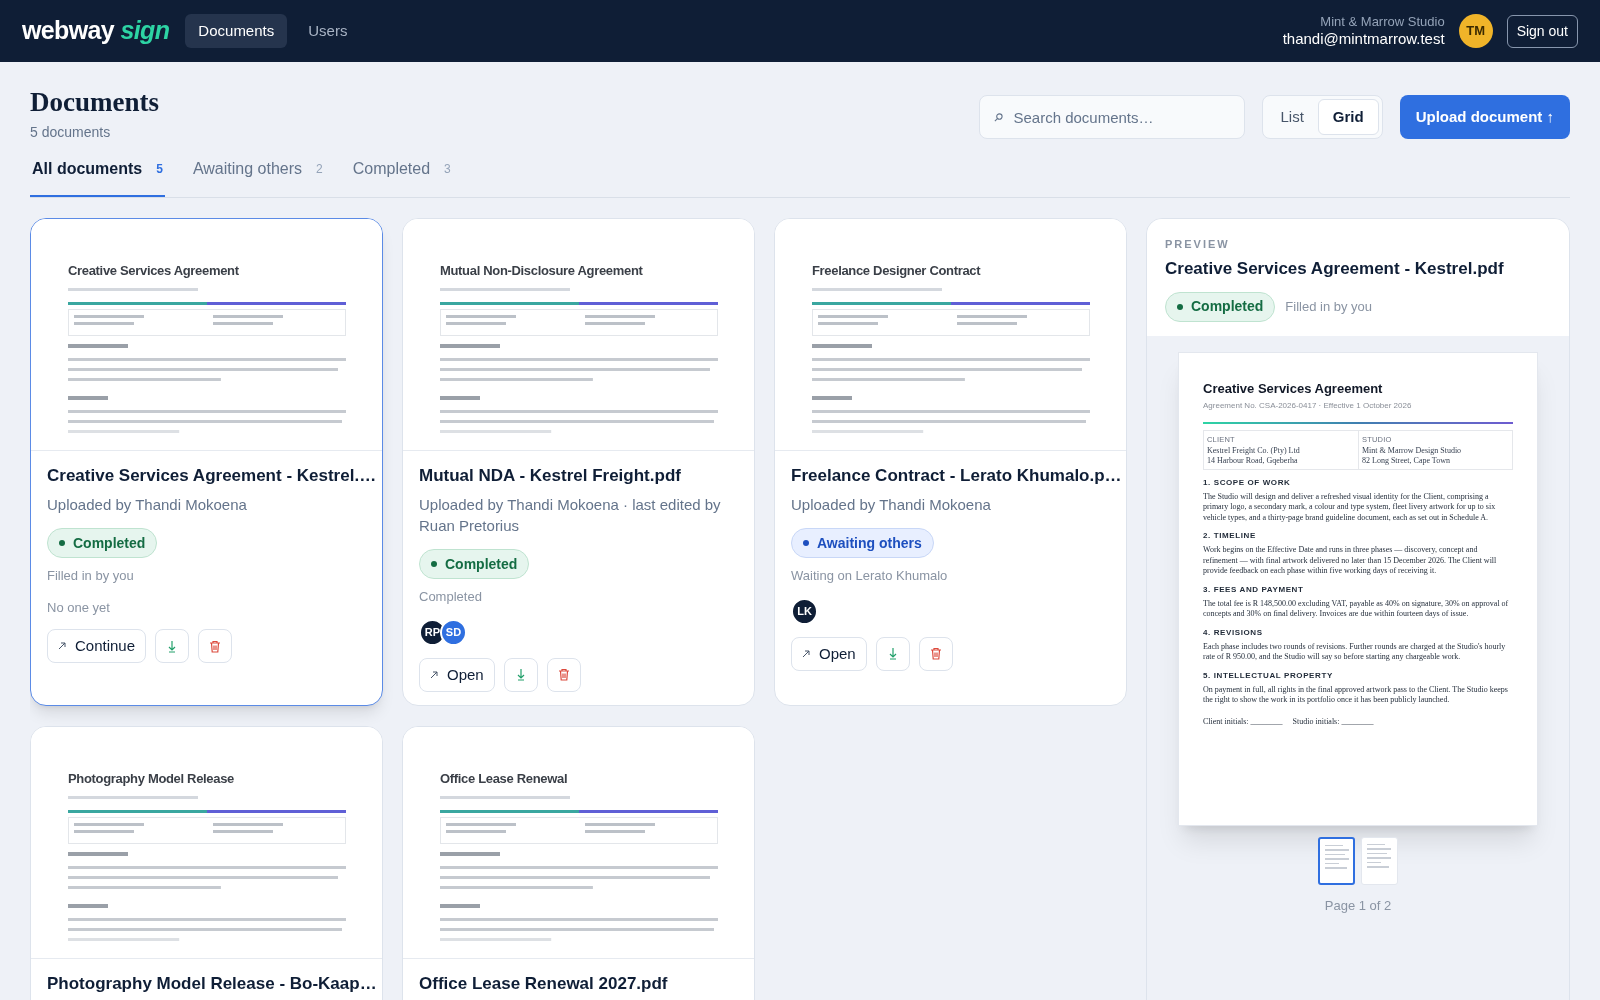  What do you see at coordinates (542, 270) in the screenshot?
I see `thumbnail-title: Mutual Non-Disclosure Agreement` at bounding box center [542, 270].